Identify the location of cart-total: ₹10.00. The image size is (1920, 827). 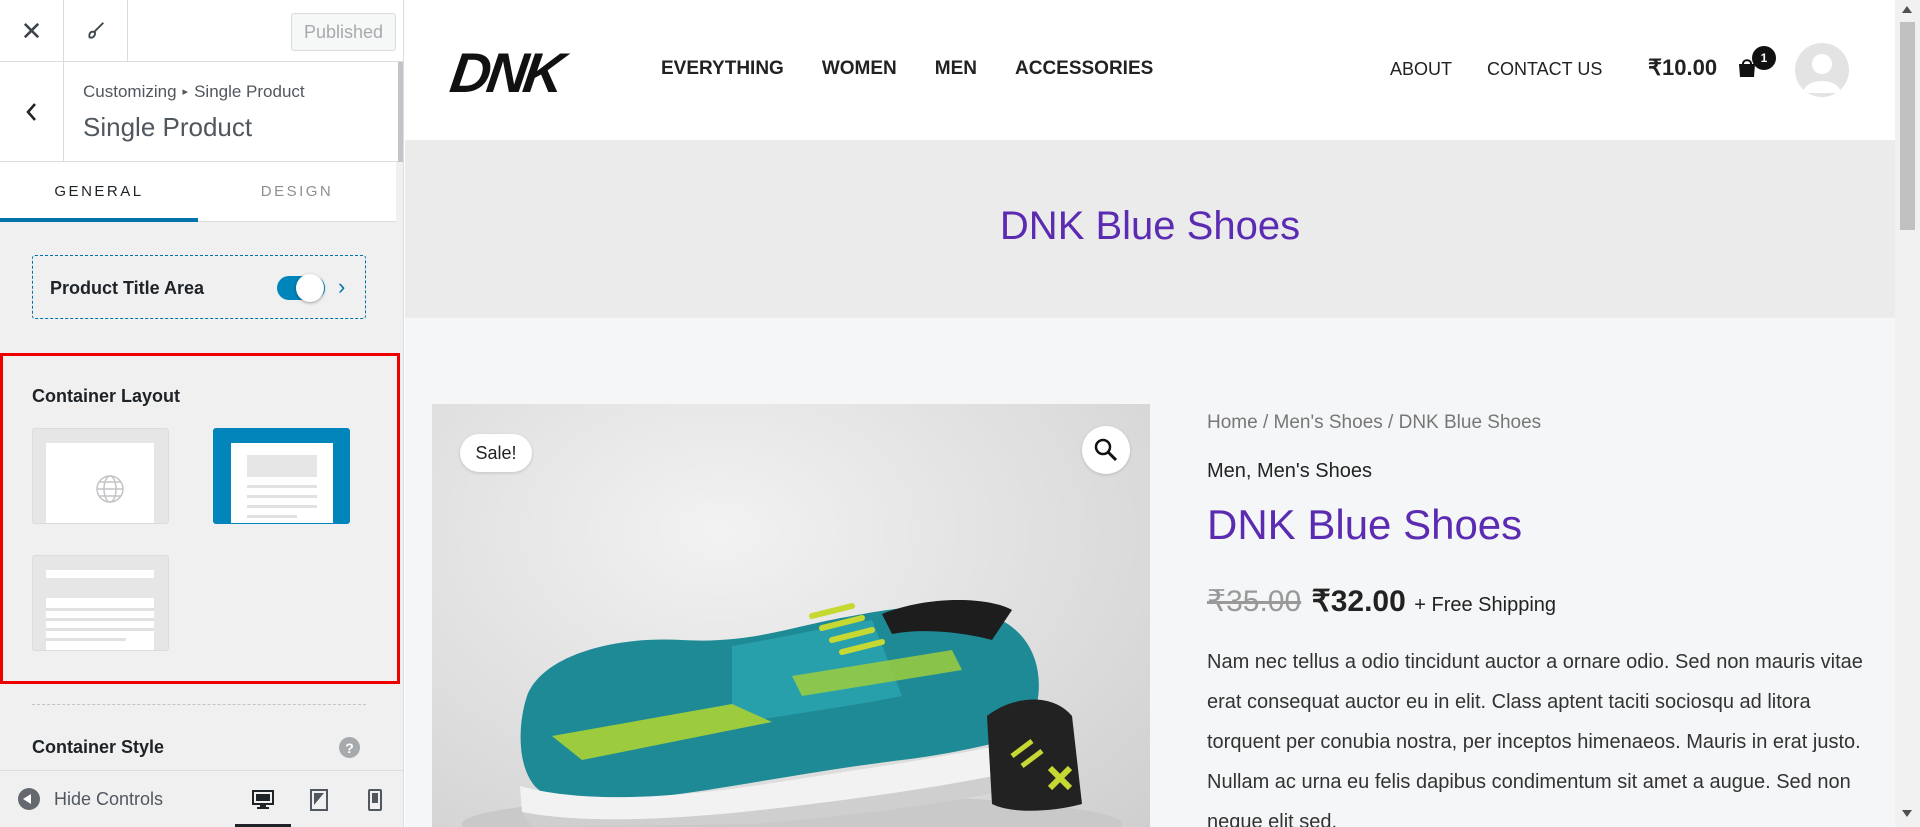
(1682, 68).